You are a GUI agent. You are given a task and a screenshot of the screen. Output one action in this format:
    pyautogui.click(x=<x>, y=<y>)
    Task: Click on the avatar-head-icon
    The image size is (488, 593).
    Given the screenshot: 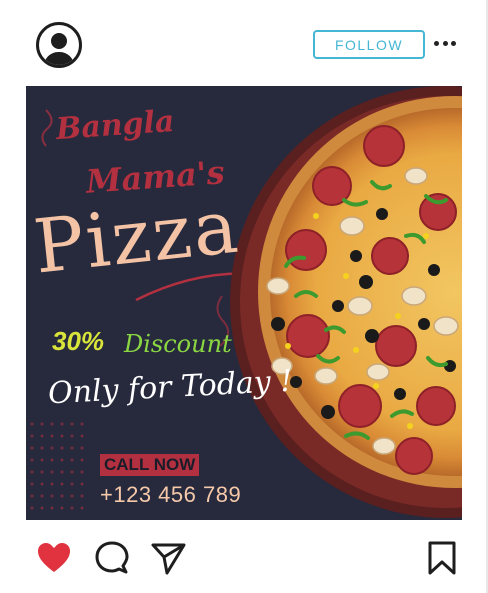 What is the action you would take?
    pyautogui.click(x=59, y=41)
    